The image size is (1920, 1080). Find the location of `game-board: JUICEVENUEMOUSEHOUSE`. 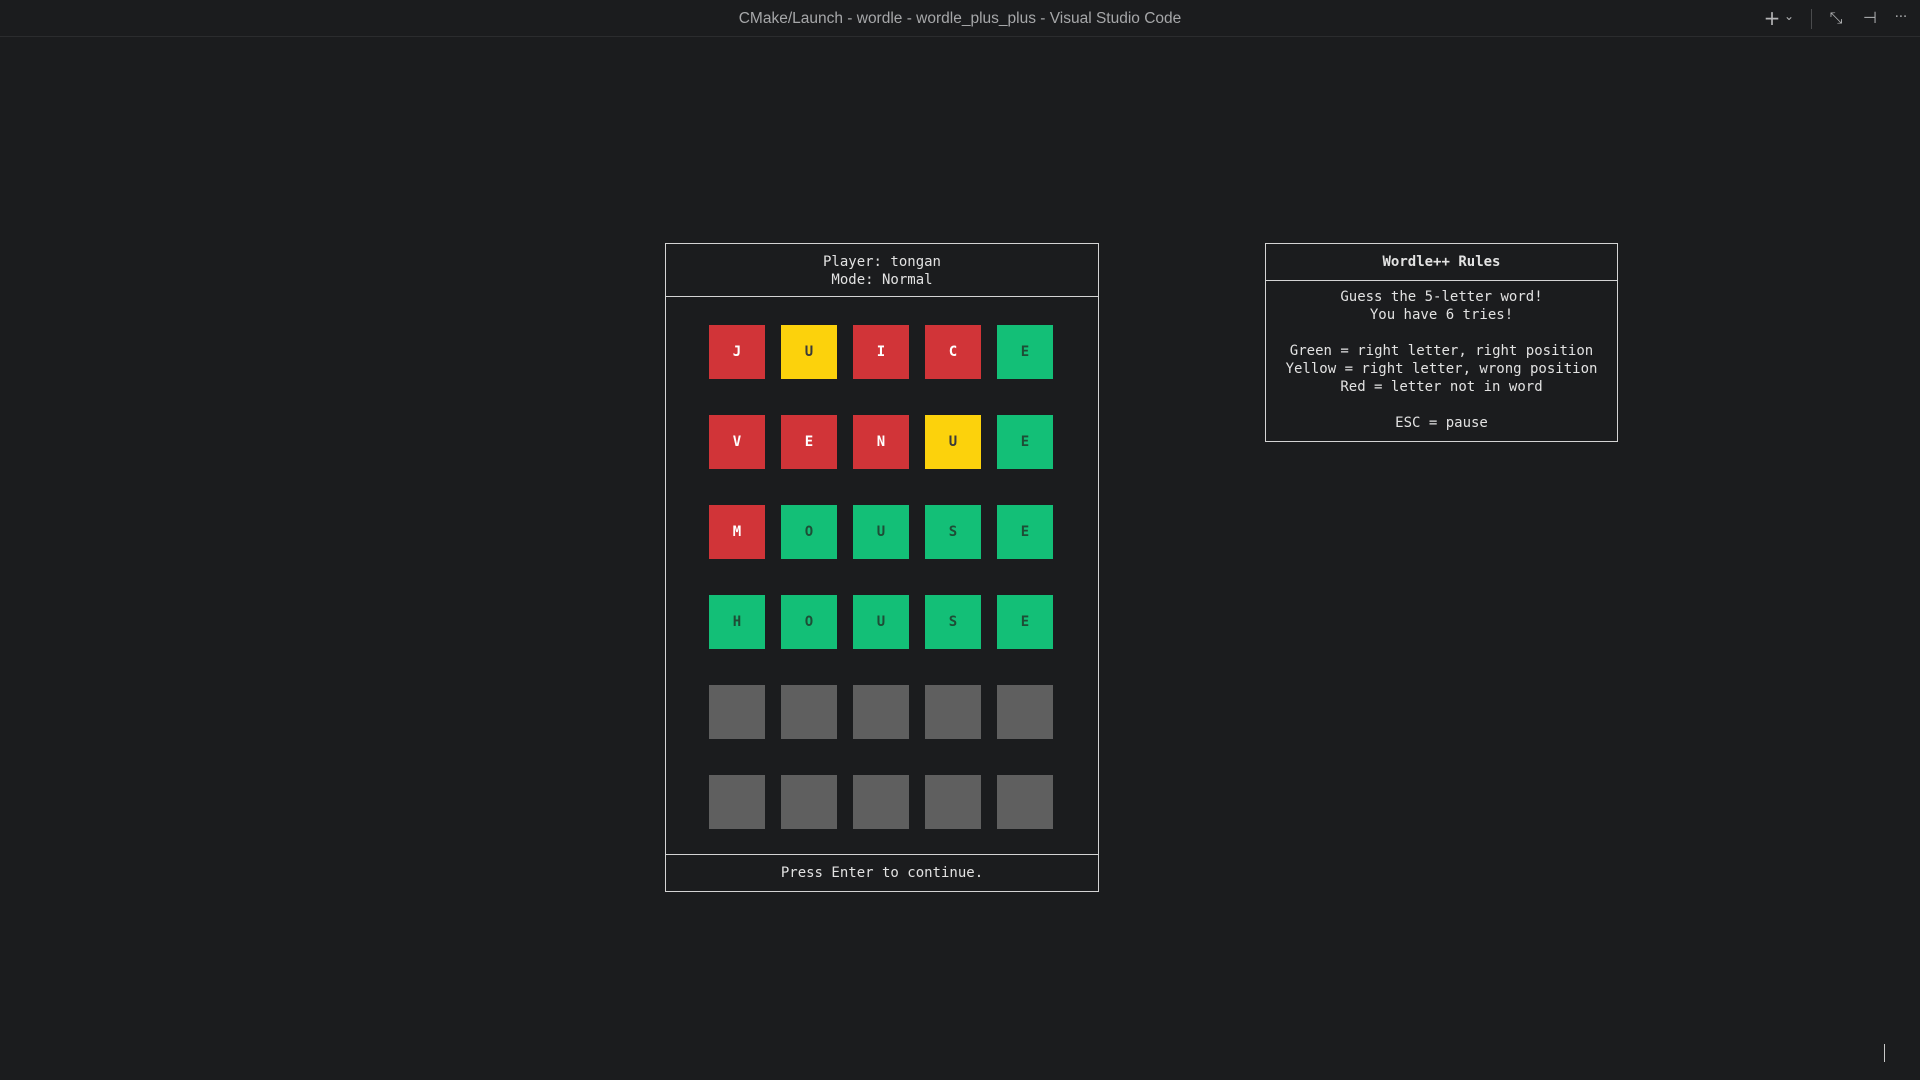

game-board: JUICEVENUEMOUSEHOUSE is located at coordinates (882, 595).